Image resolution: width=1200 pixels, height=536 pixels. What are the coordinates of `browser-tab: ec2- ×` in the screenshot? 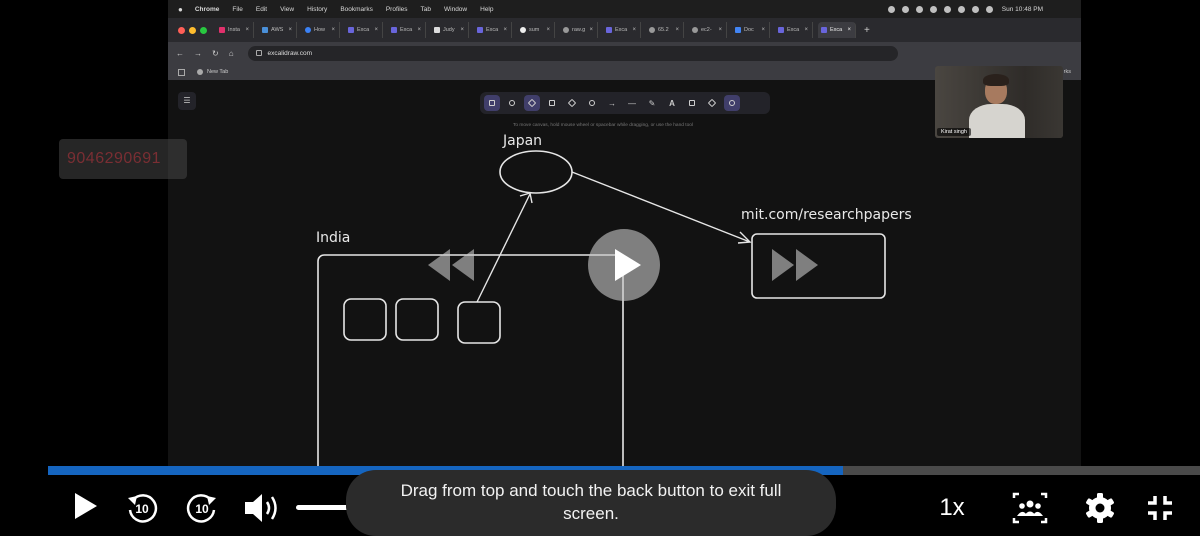 It's located at (708, 30).